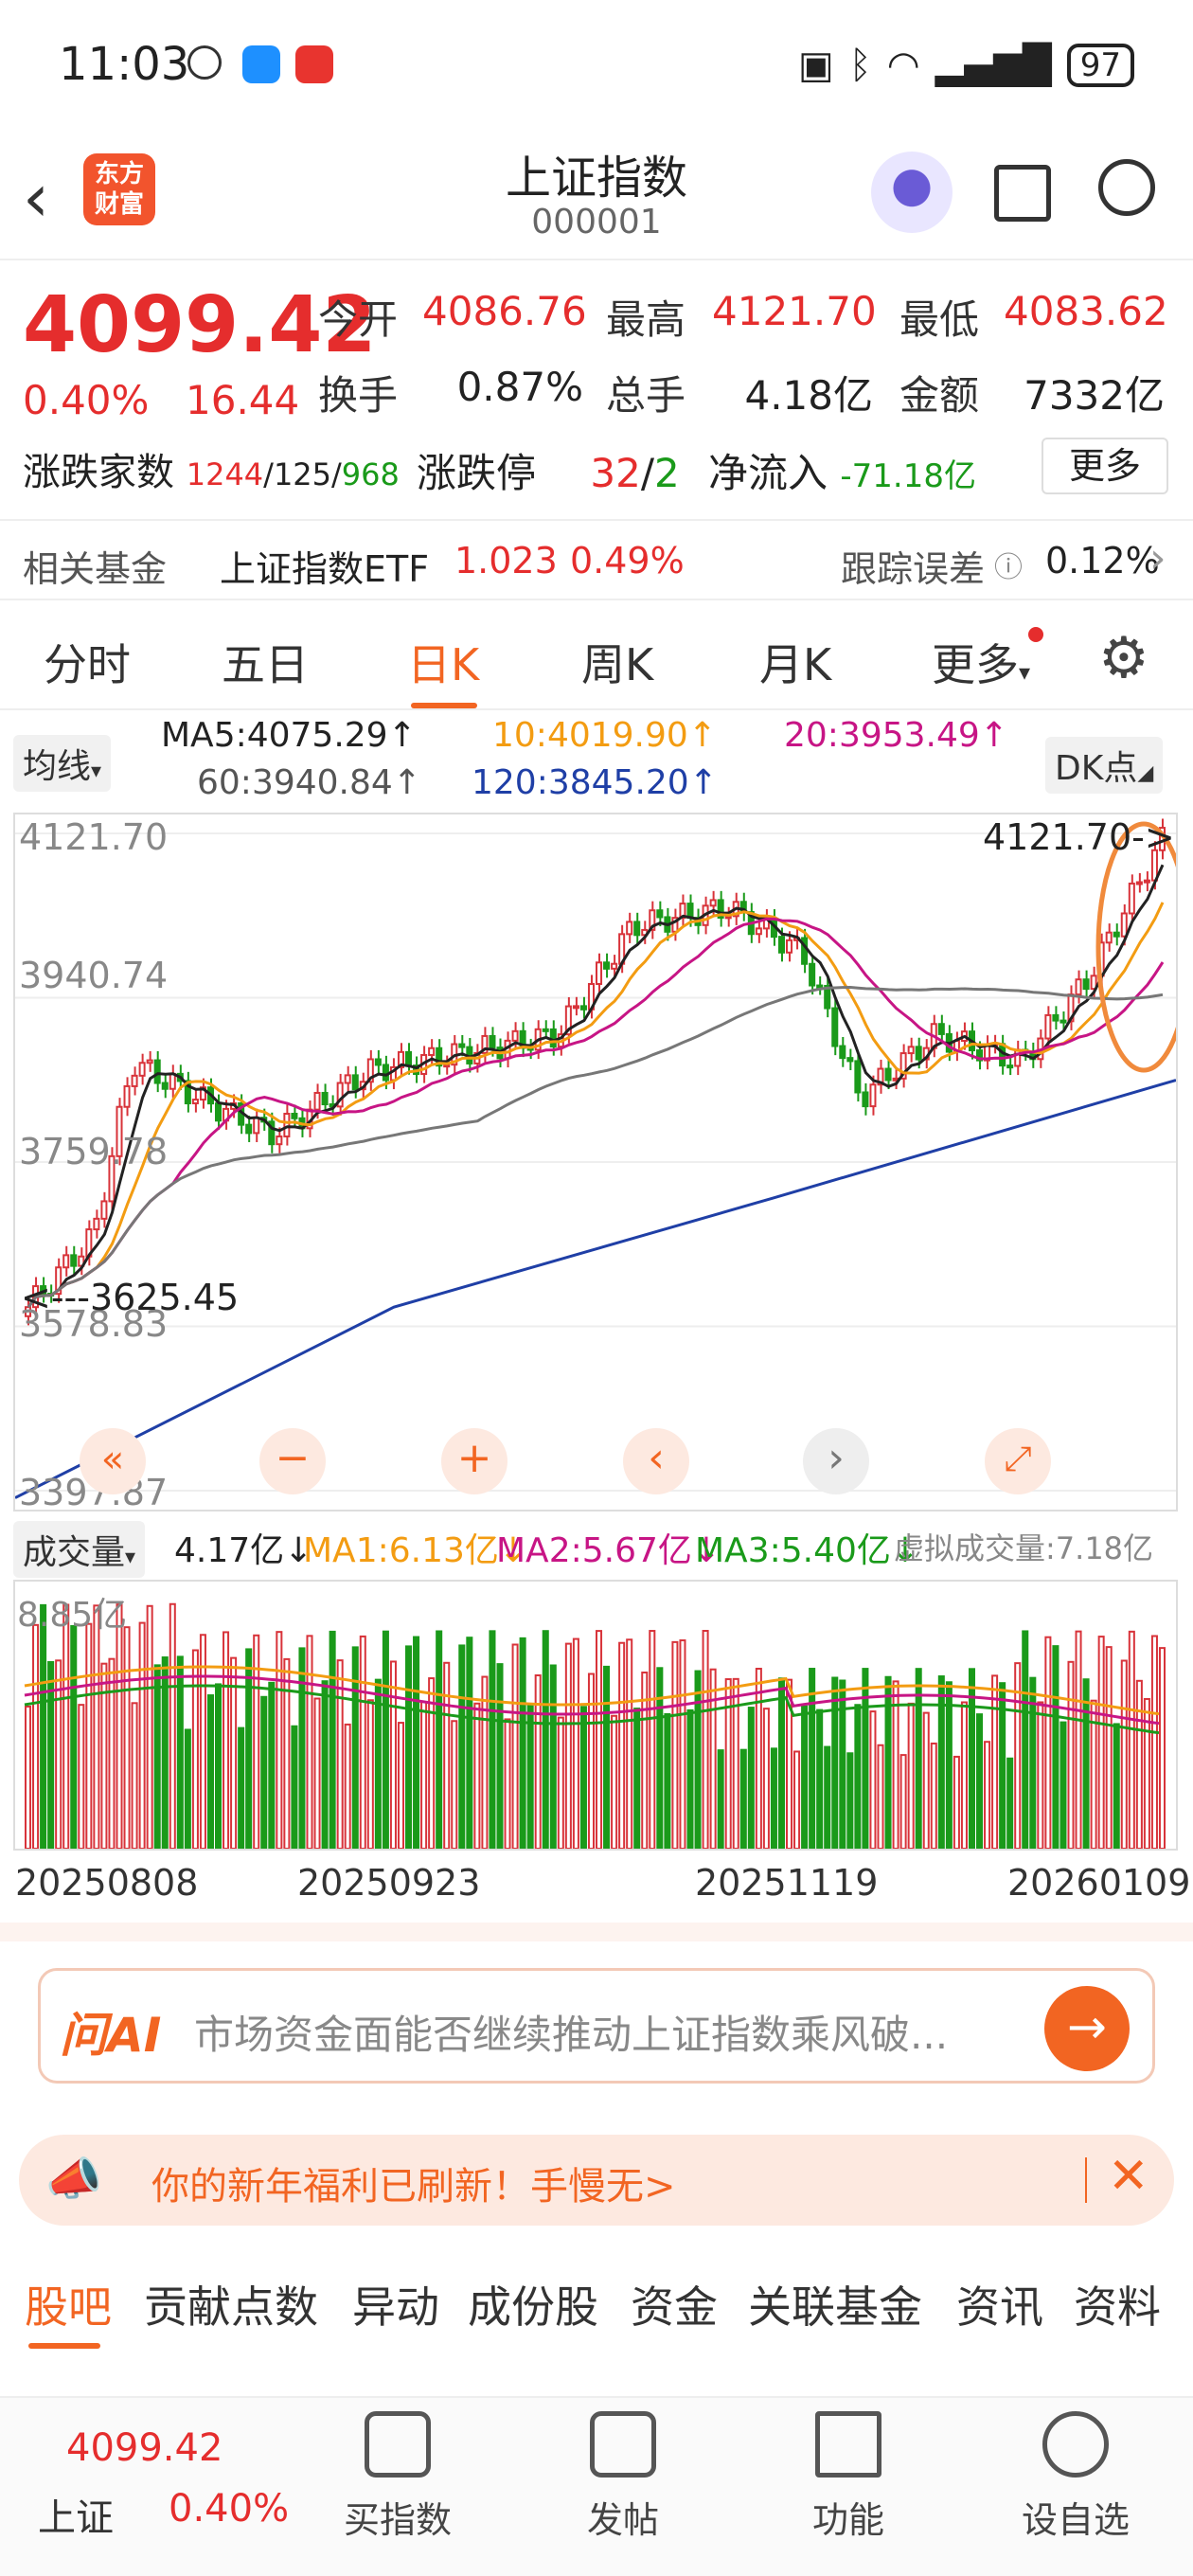 The height and width of the screenshot is (2576, 1193). What do you see at coordinates (1087, 2028) in the screenshot?
I see `arrow-right-icon: →` at bounding box center [1087, 2028].